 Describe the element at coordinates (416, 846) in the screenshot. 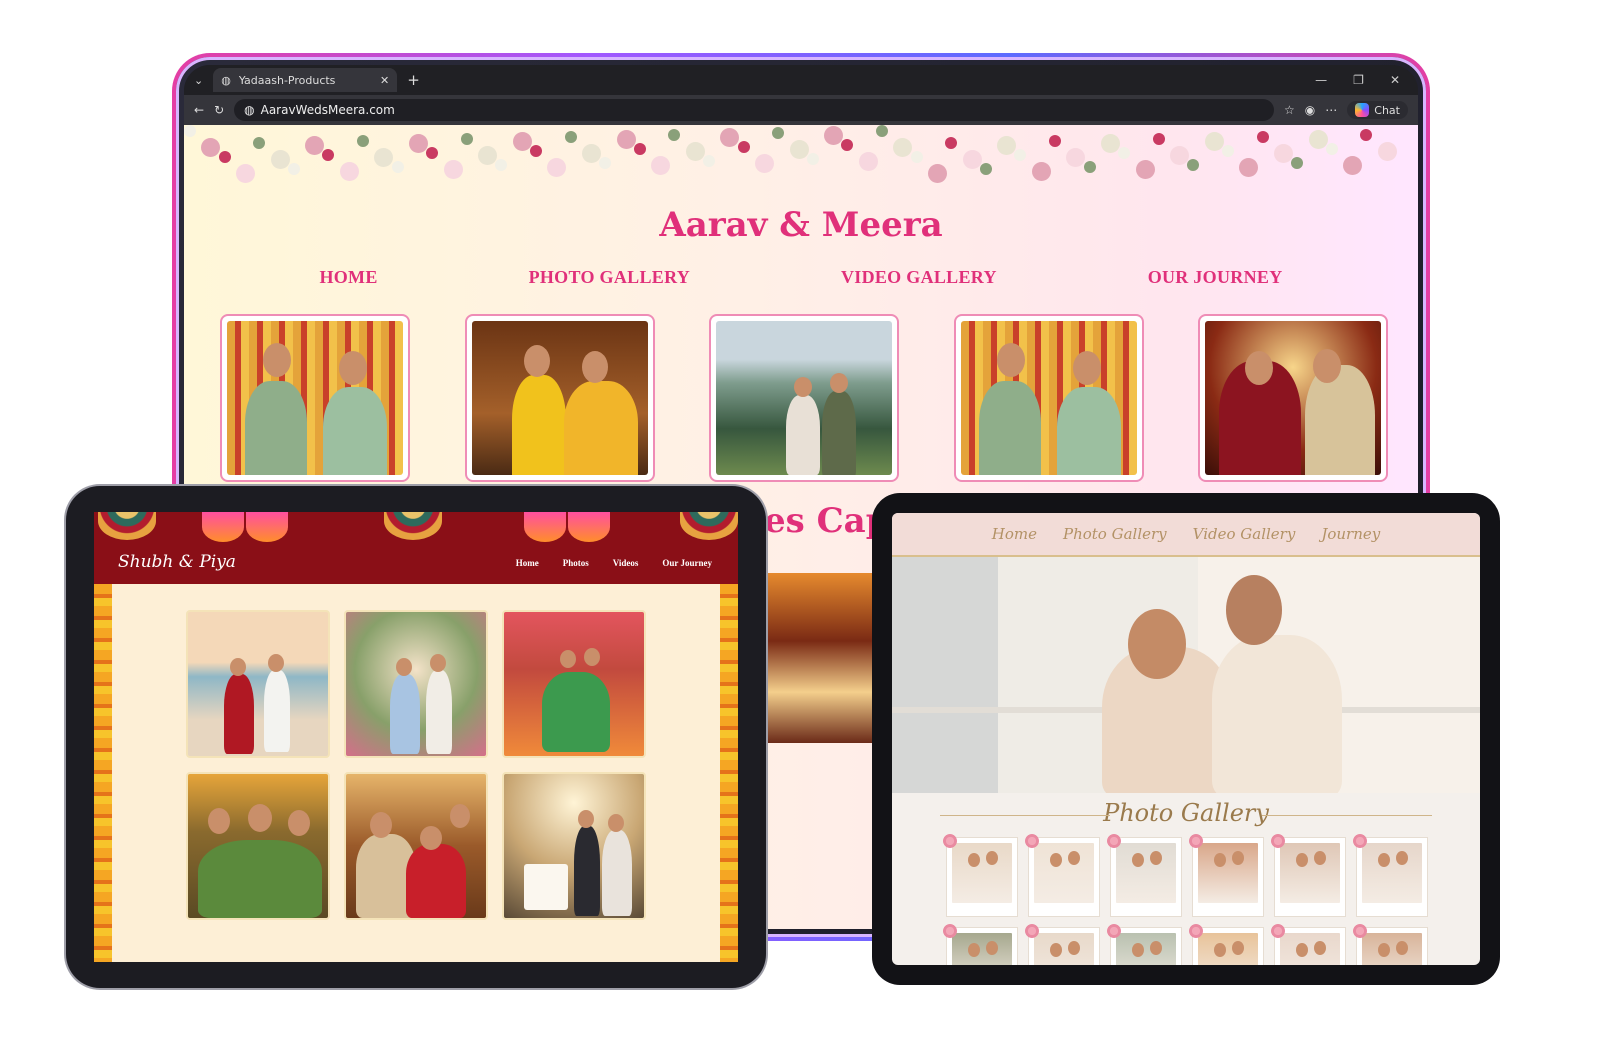

I see `photo-blessing` at that location.